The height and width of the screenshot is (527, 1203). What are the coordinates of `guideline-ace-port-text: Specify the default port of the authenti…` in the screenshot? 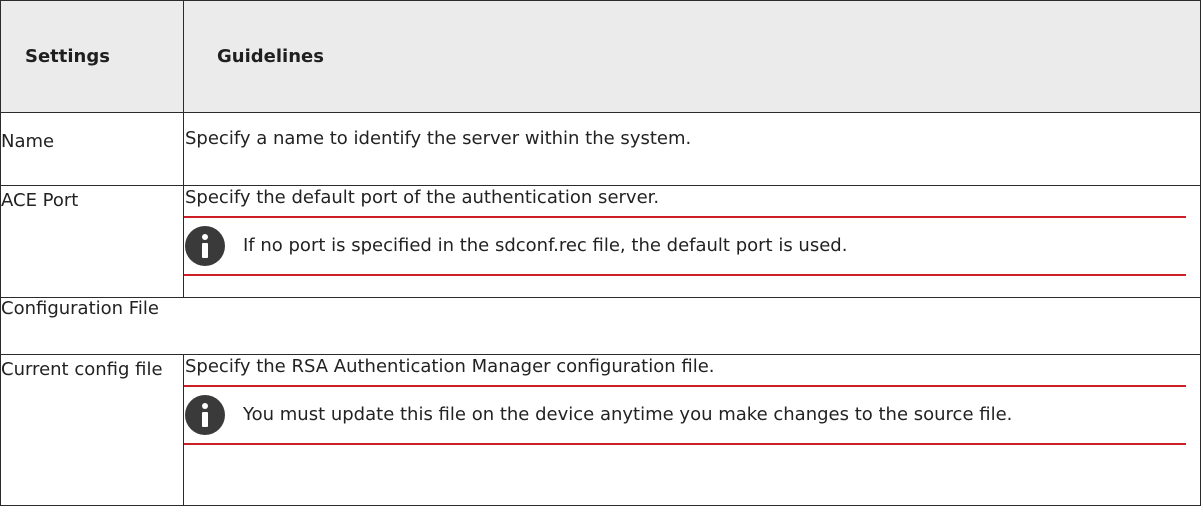 It's located at (422, 197).